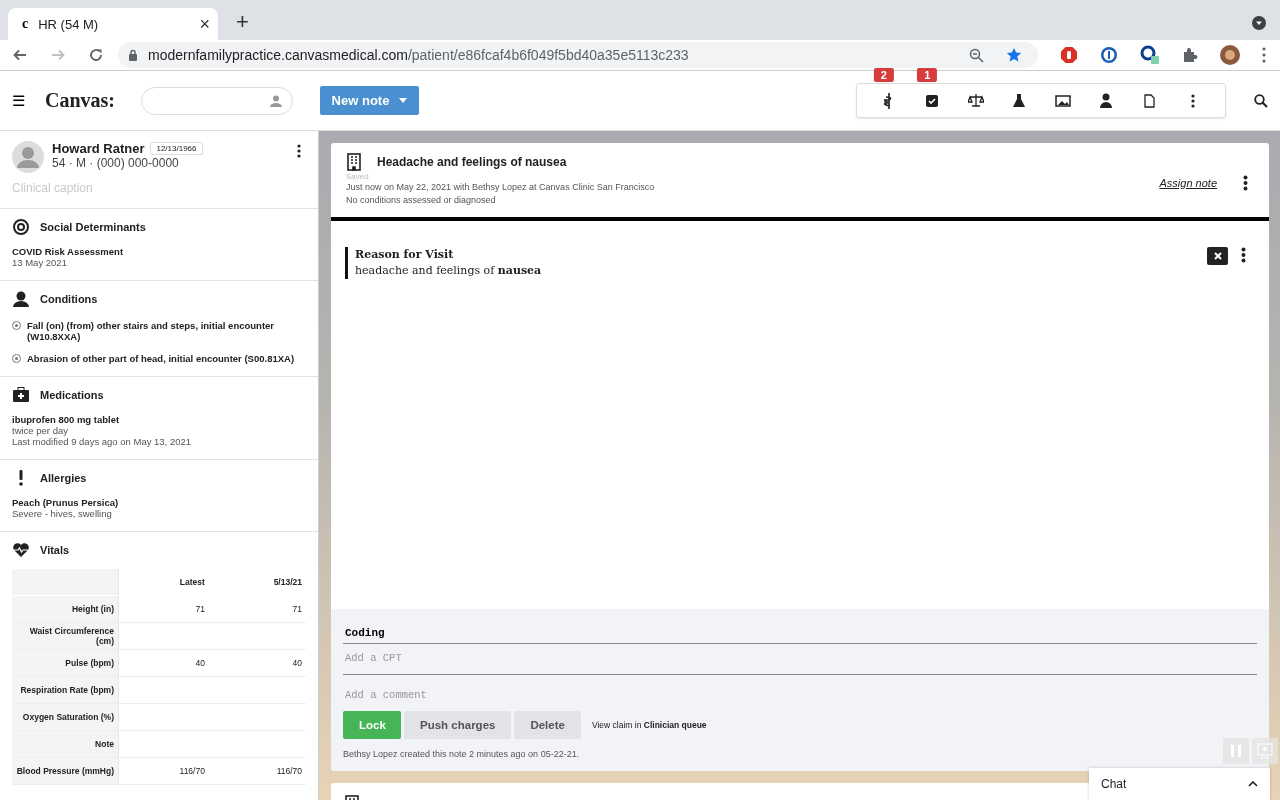  What do you see at coordinates (800, 659) in the screenshot?
I see `cpt-field: Add a CPT` at bounding box center [800, 659].